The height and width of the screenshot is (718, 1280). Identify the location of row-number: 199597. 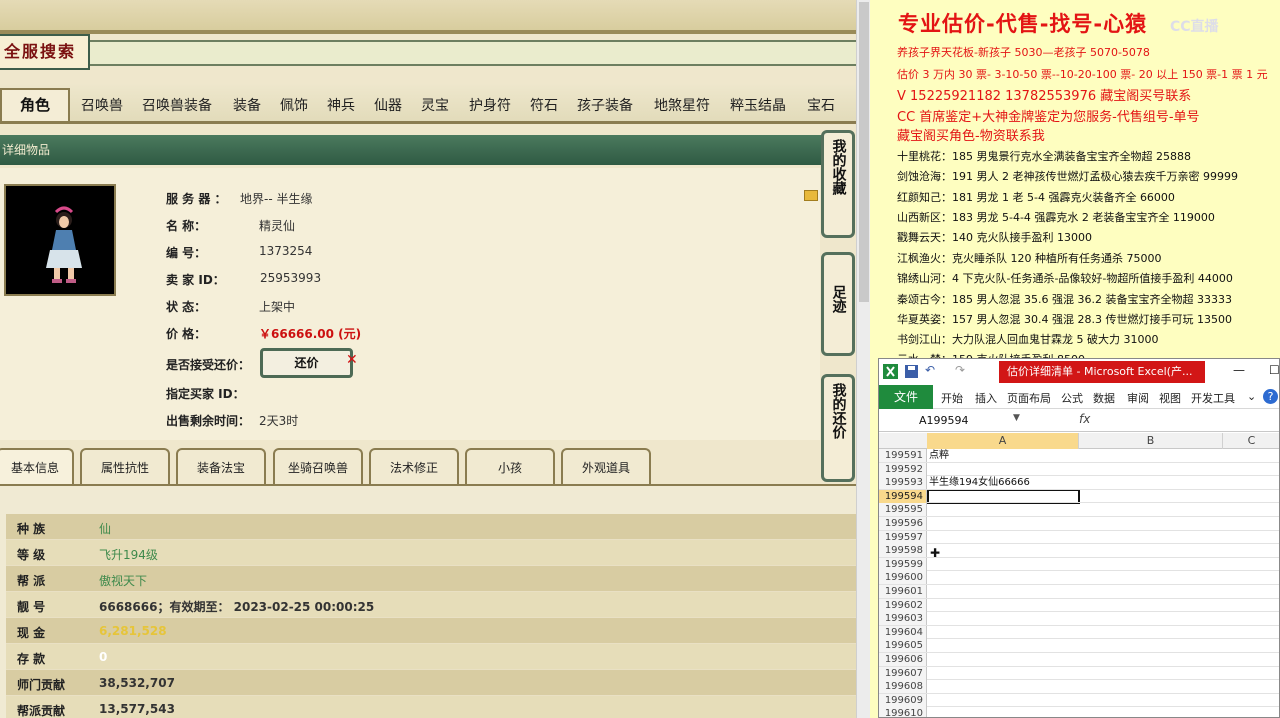
(903, 537).